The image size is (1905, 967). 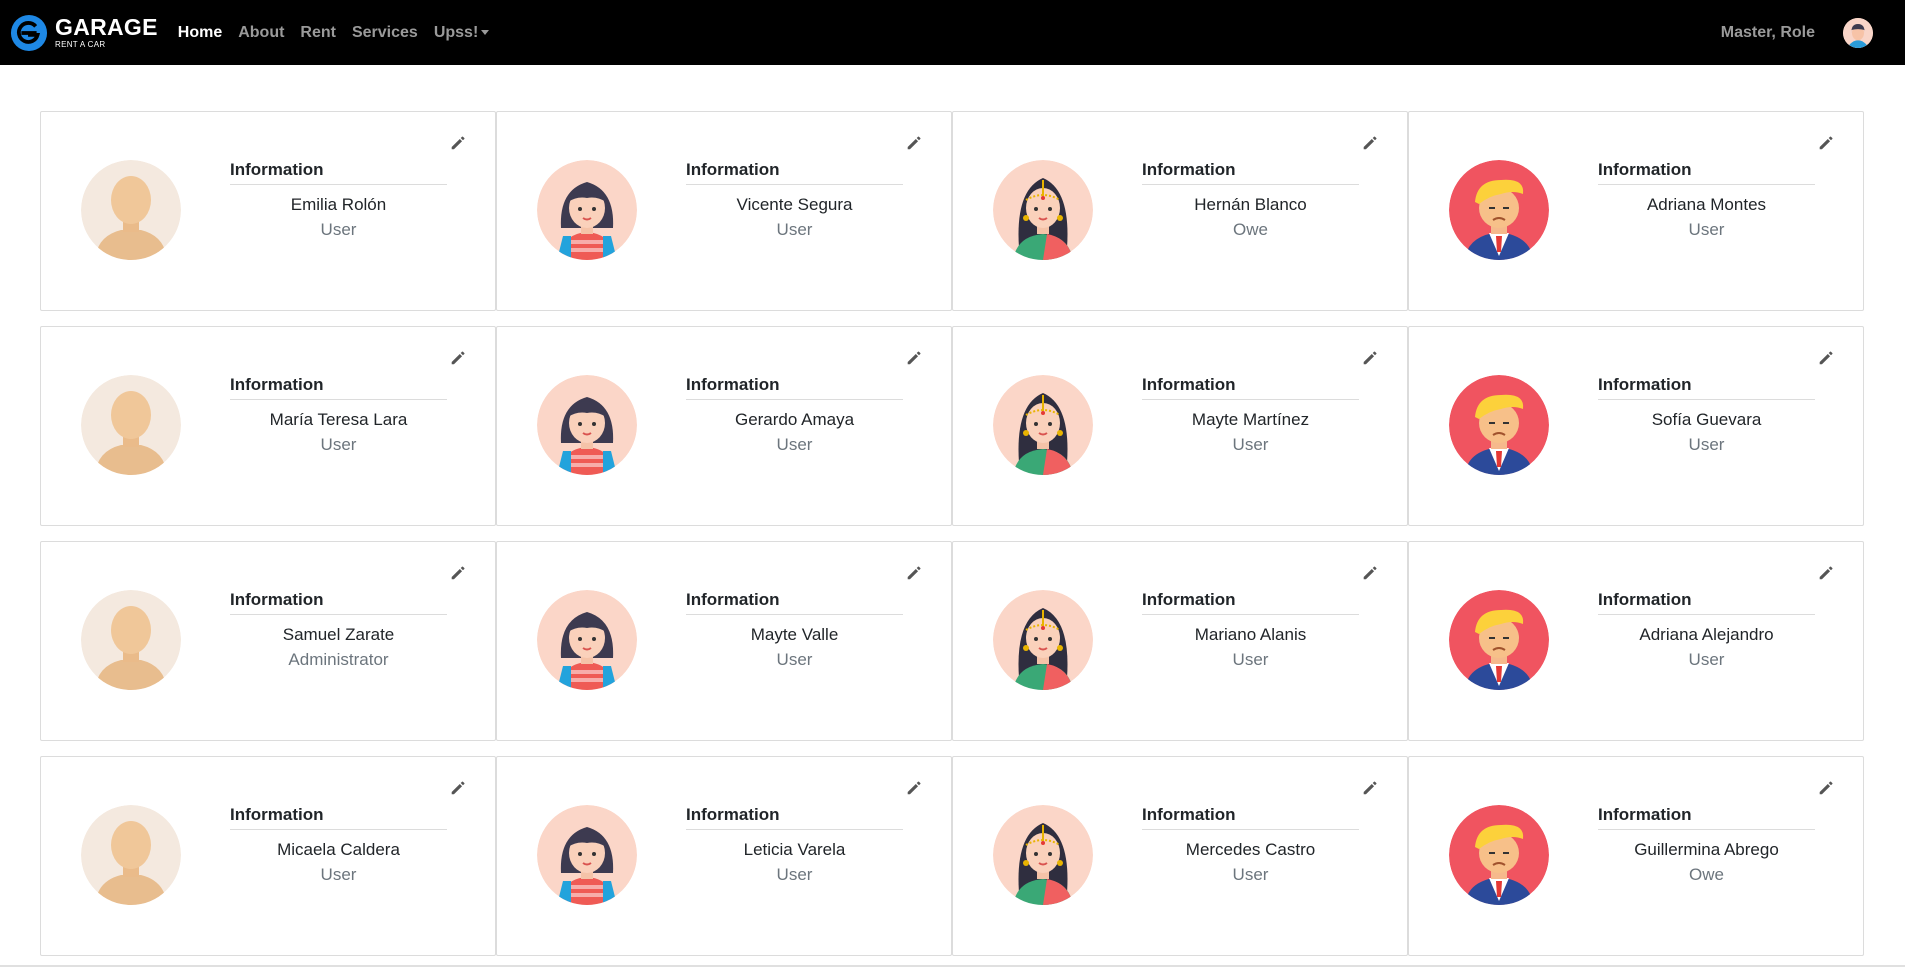 I want to click on user-name: Master, Role, so click(x=1768, y=33).